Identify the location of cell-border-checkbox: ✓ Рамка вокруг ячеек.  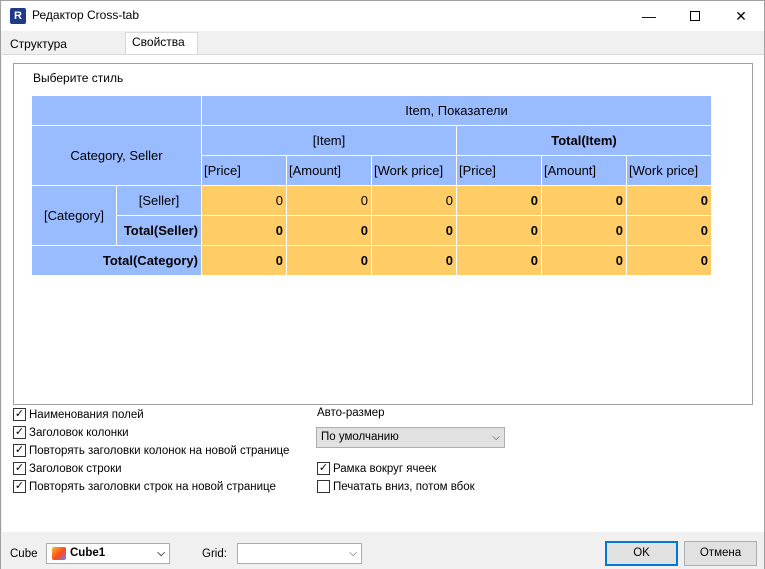
(377, 469).